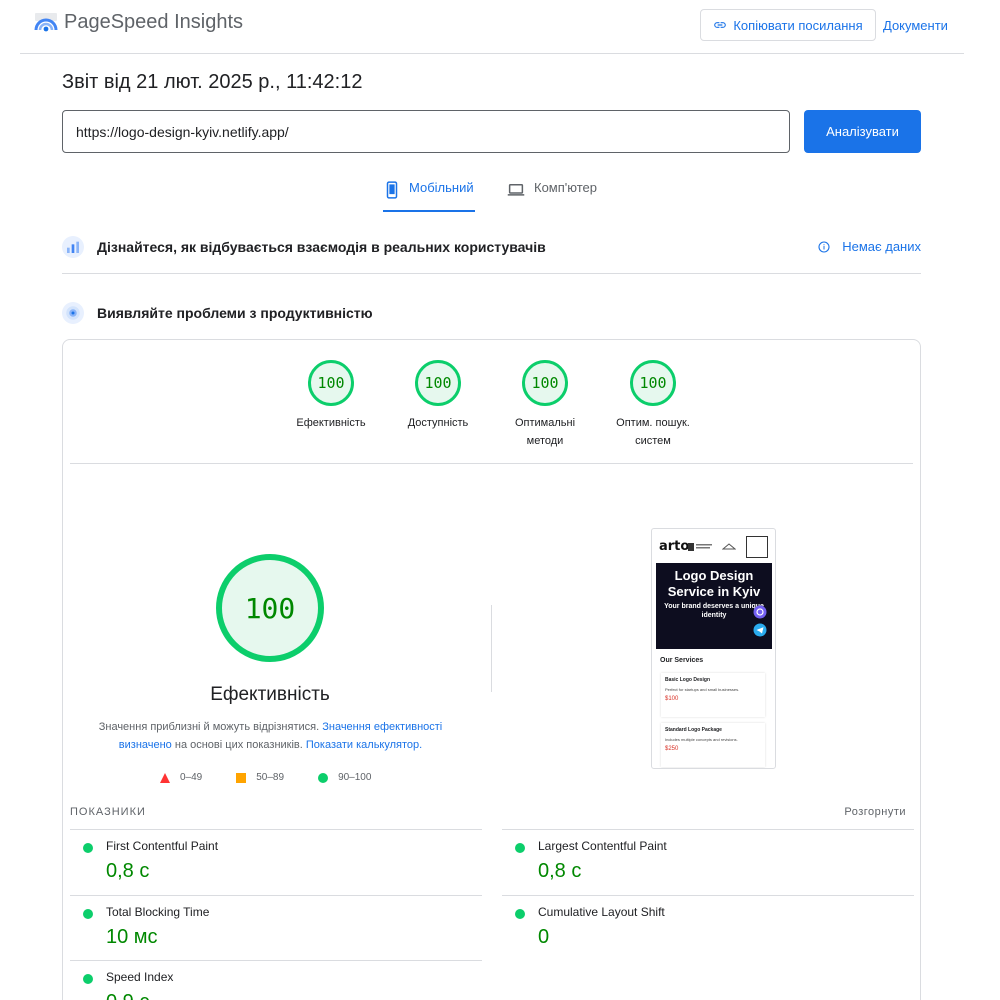  What do you see at coordinates (672, 749) in the screenshot?
I see `service-price: $250` at bounding box center [672, 749].